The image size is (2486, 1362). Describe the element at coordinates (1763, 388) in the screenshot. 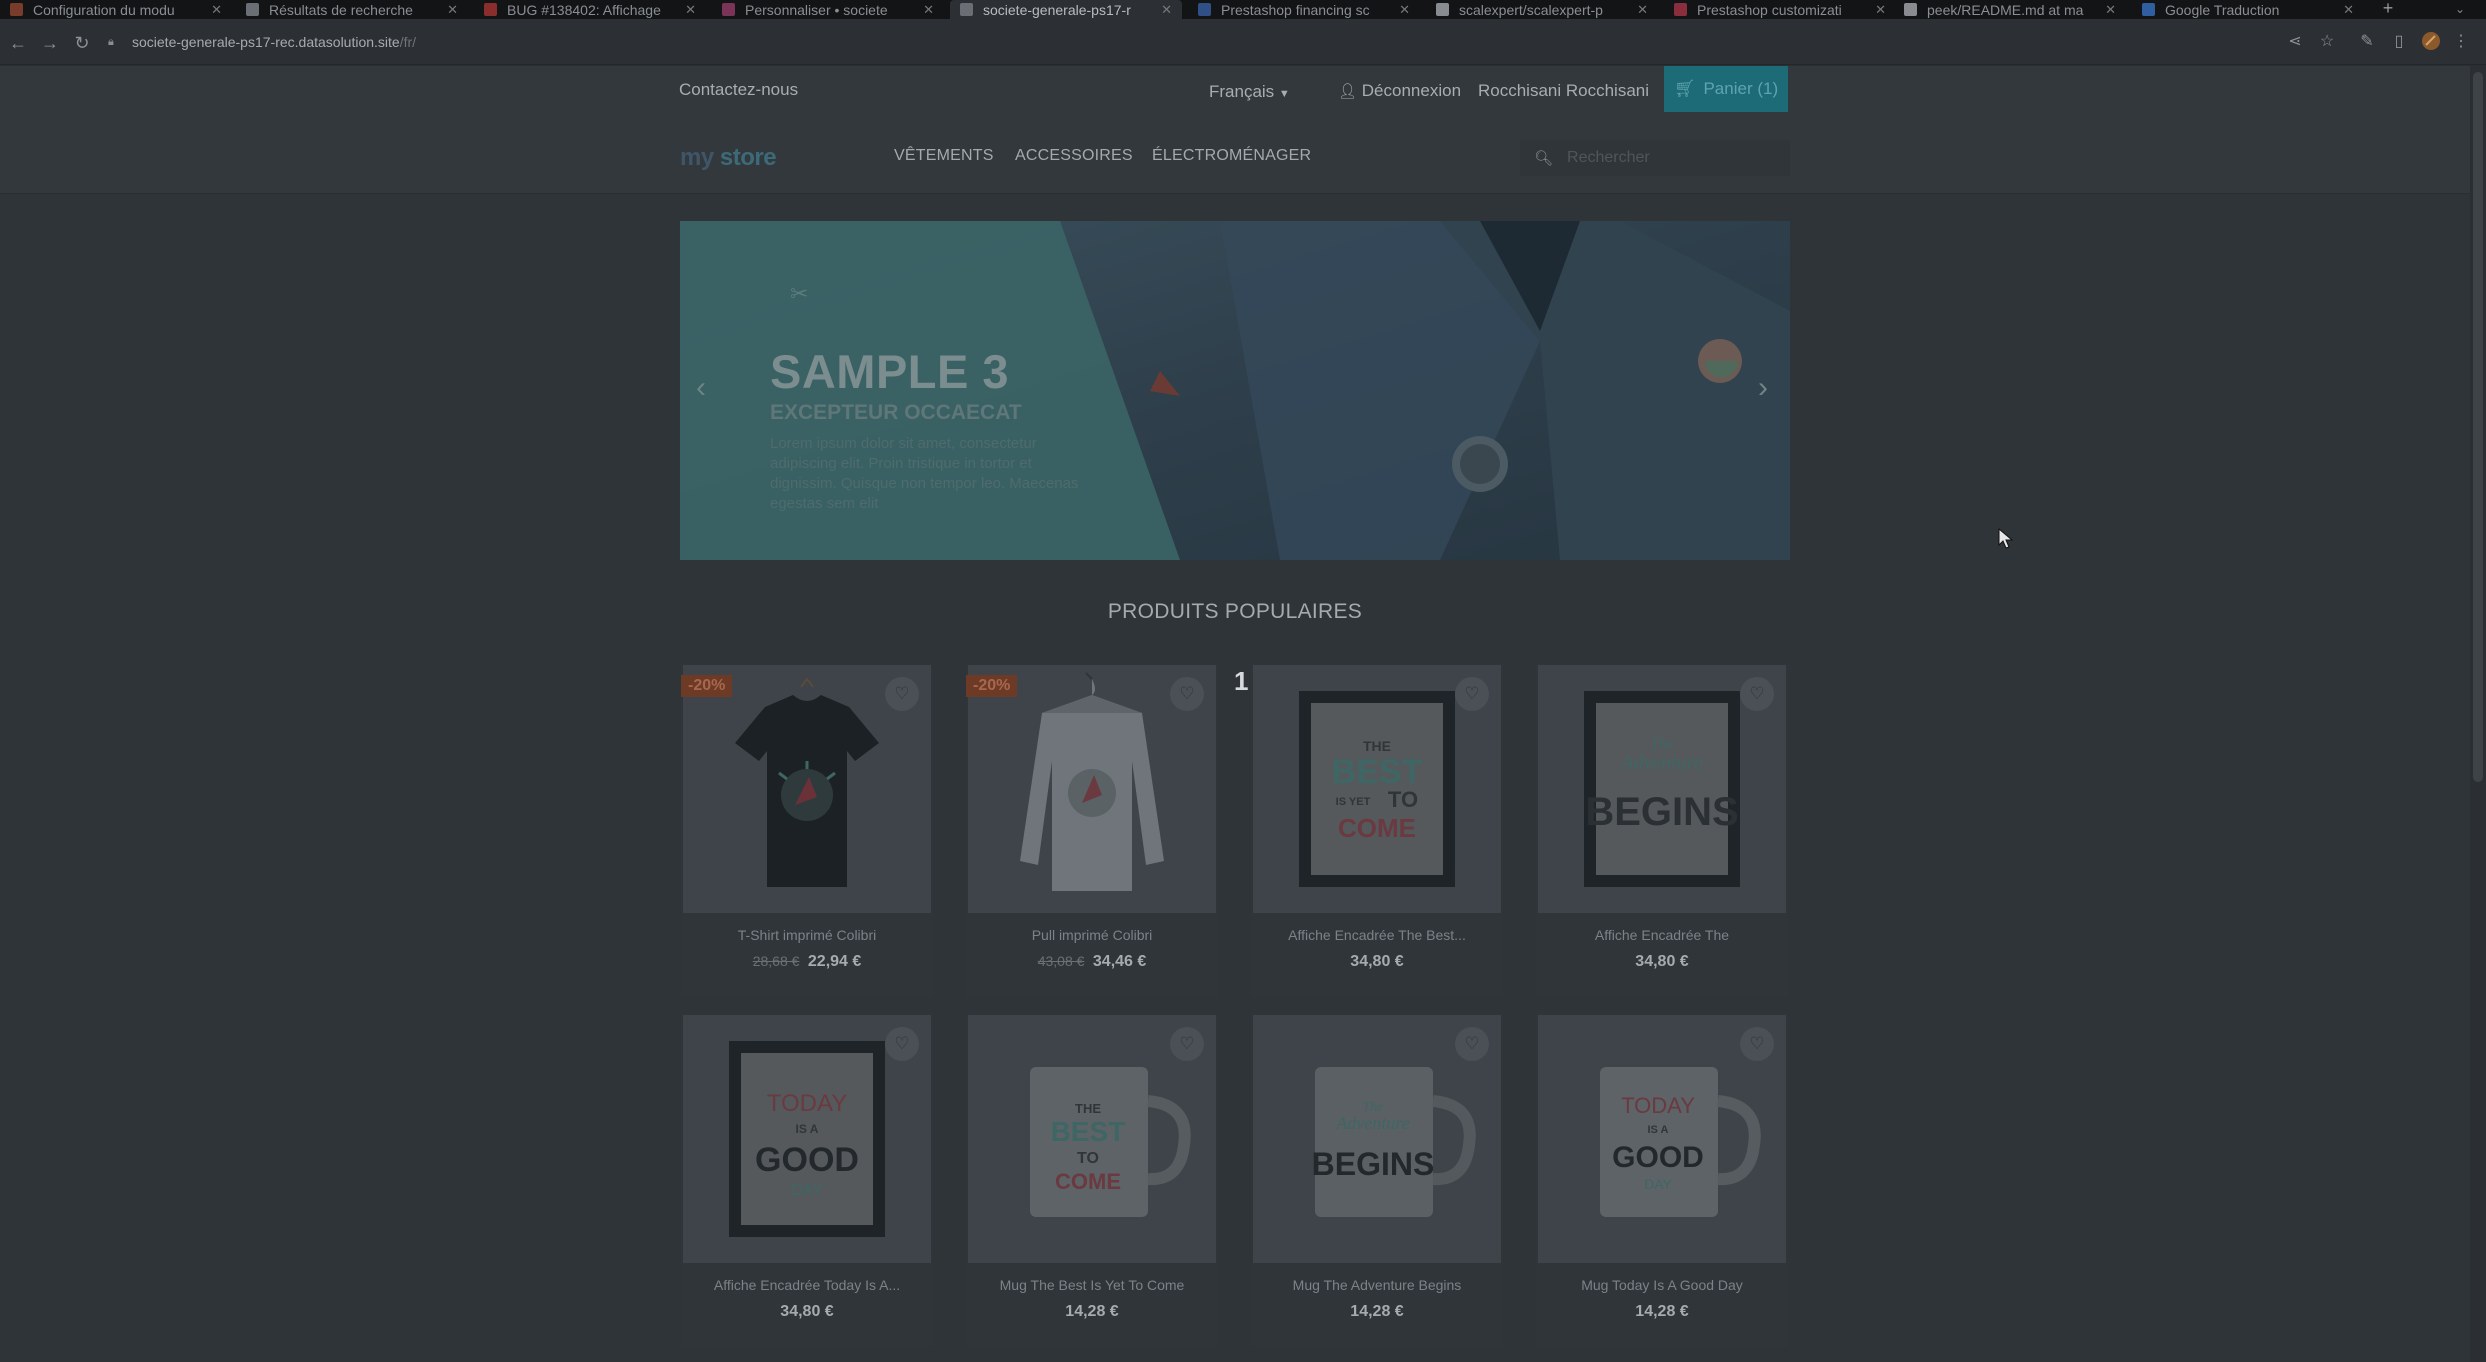

I see `carousel-next-arrow-icon: ›` at that location.